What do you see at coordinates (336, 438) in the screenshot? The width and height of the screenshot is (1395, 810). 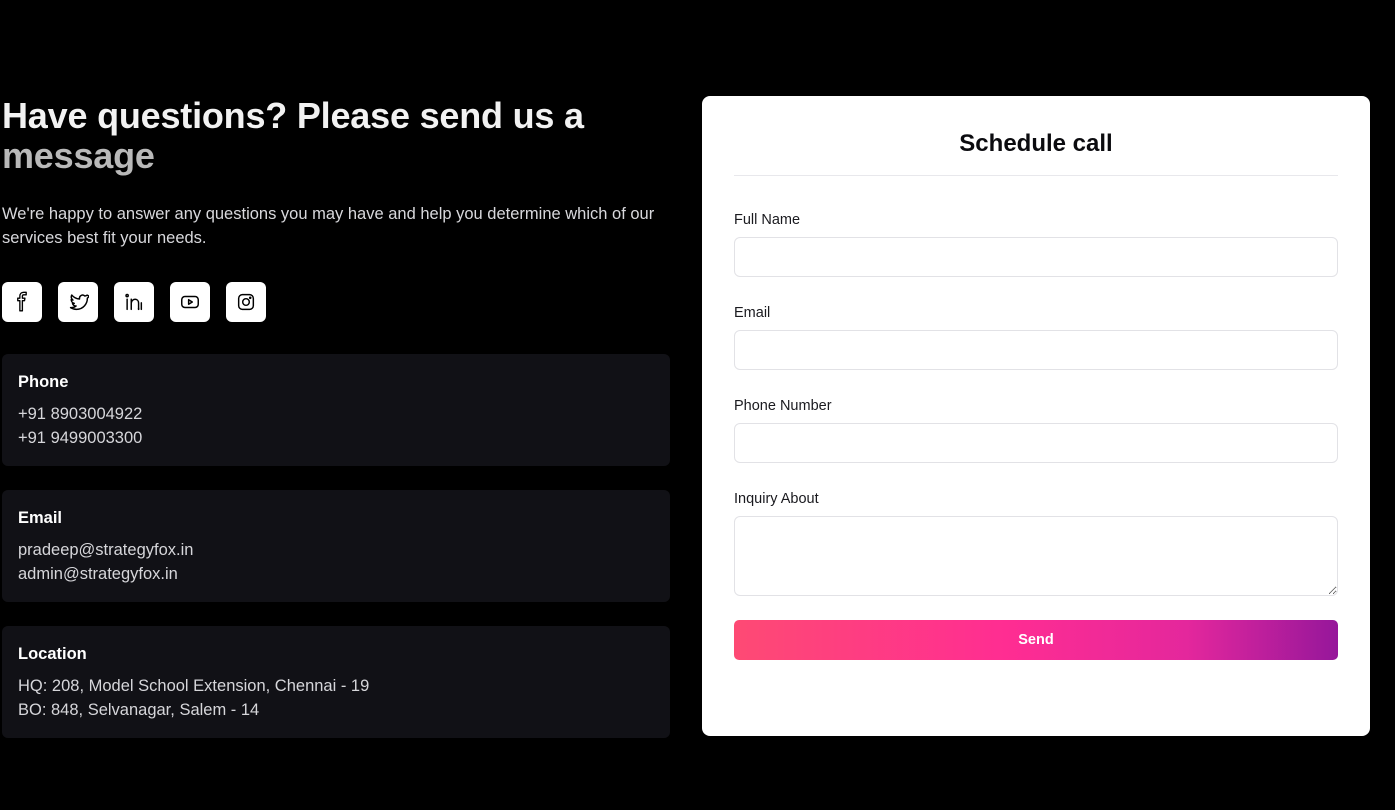 I see `phone-number-2: +91 9499003300` at bounding box center [336, 438].